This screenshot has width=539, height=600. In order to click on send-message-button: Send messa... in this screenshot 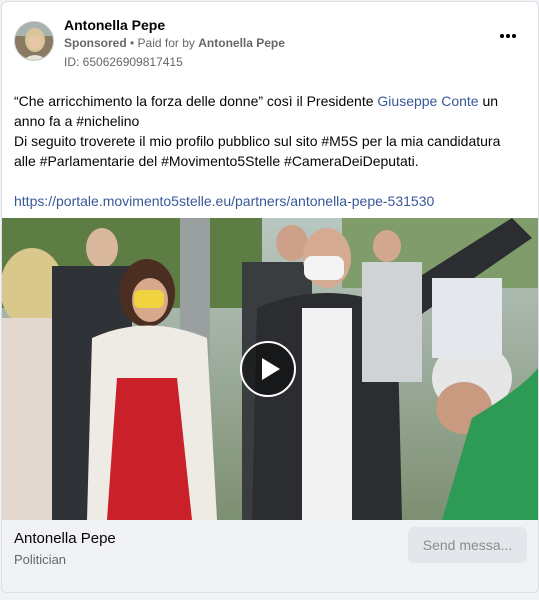, I will do `click(467, 545)`.